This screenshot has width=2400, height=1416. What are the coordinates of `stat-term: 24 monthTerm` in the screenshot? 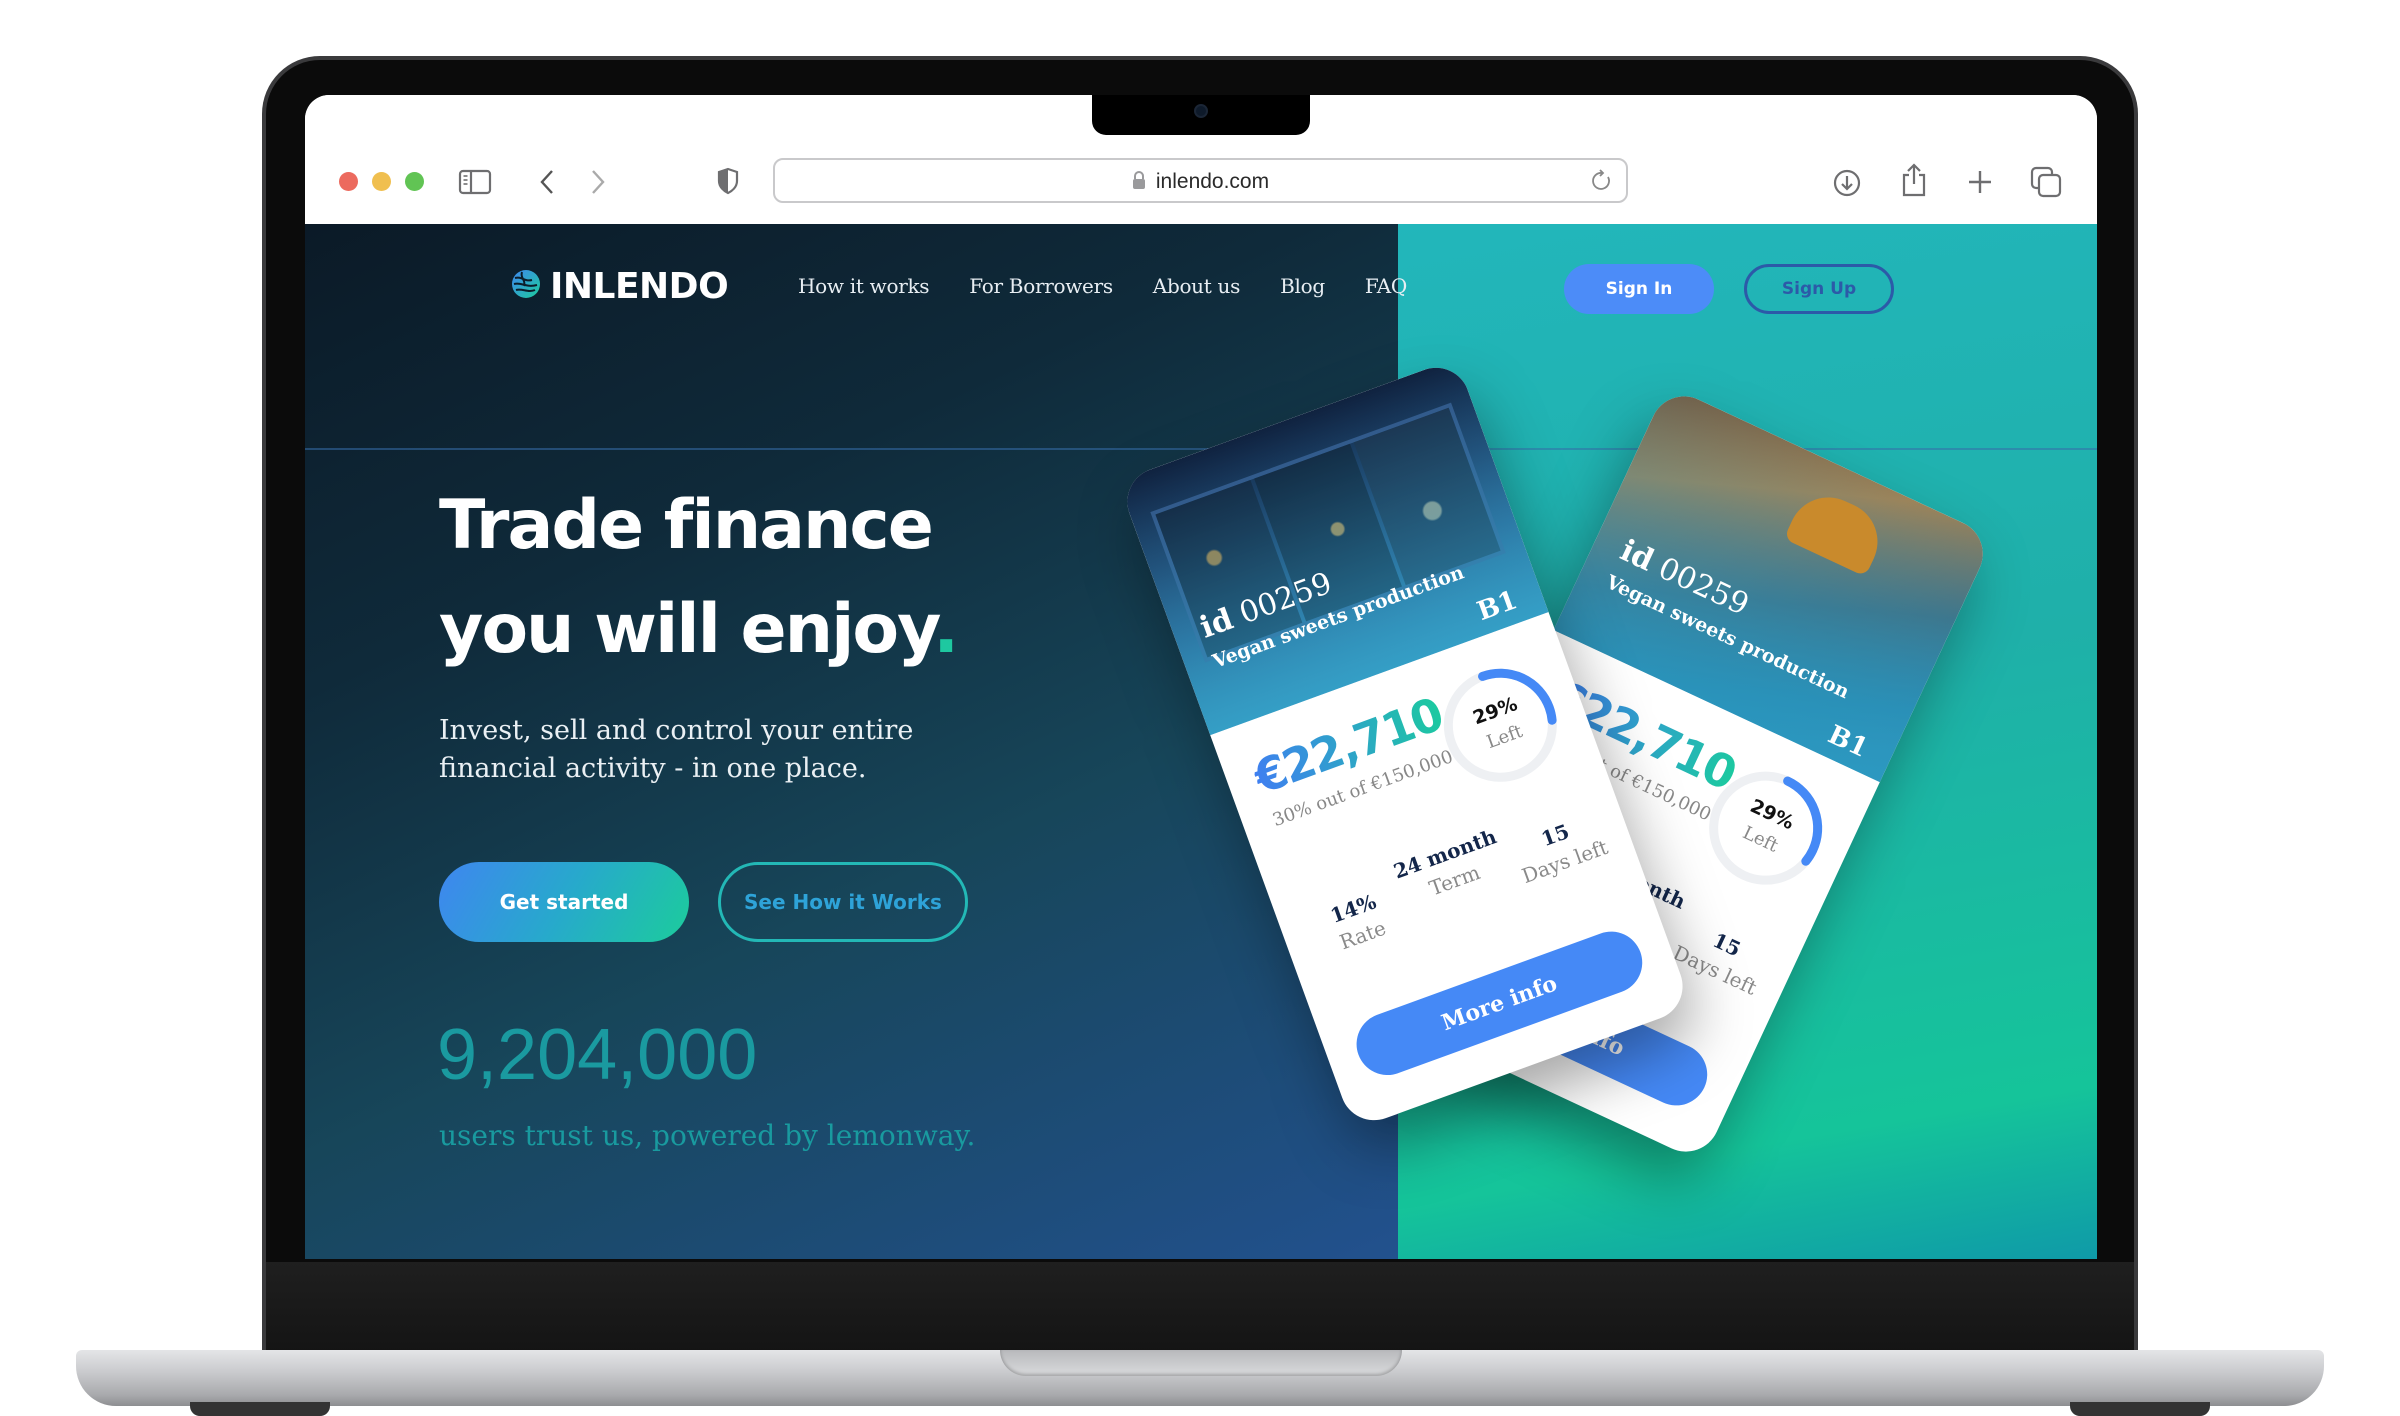 It's located at (1445, 862).